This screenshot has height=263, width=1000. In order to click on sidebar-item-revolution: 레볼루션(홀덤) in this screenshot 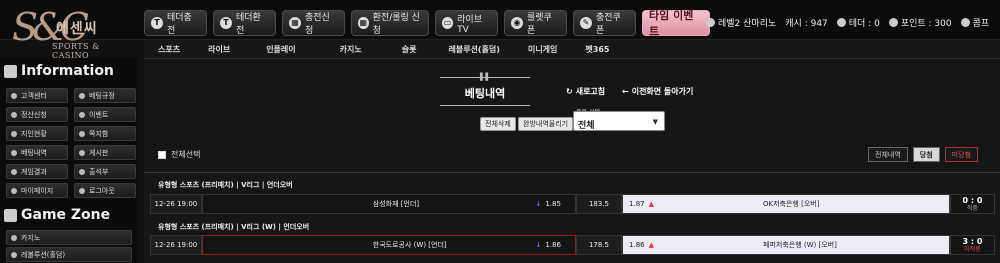, I will do `click(69, 254)`.